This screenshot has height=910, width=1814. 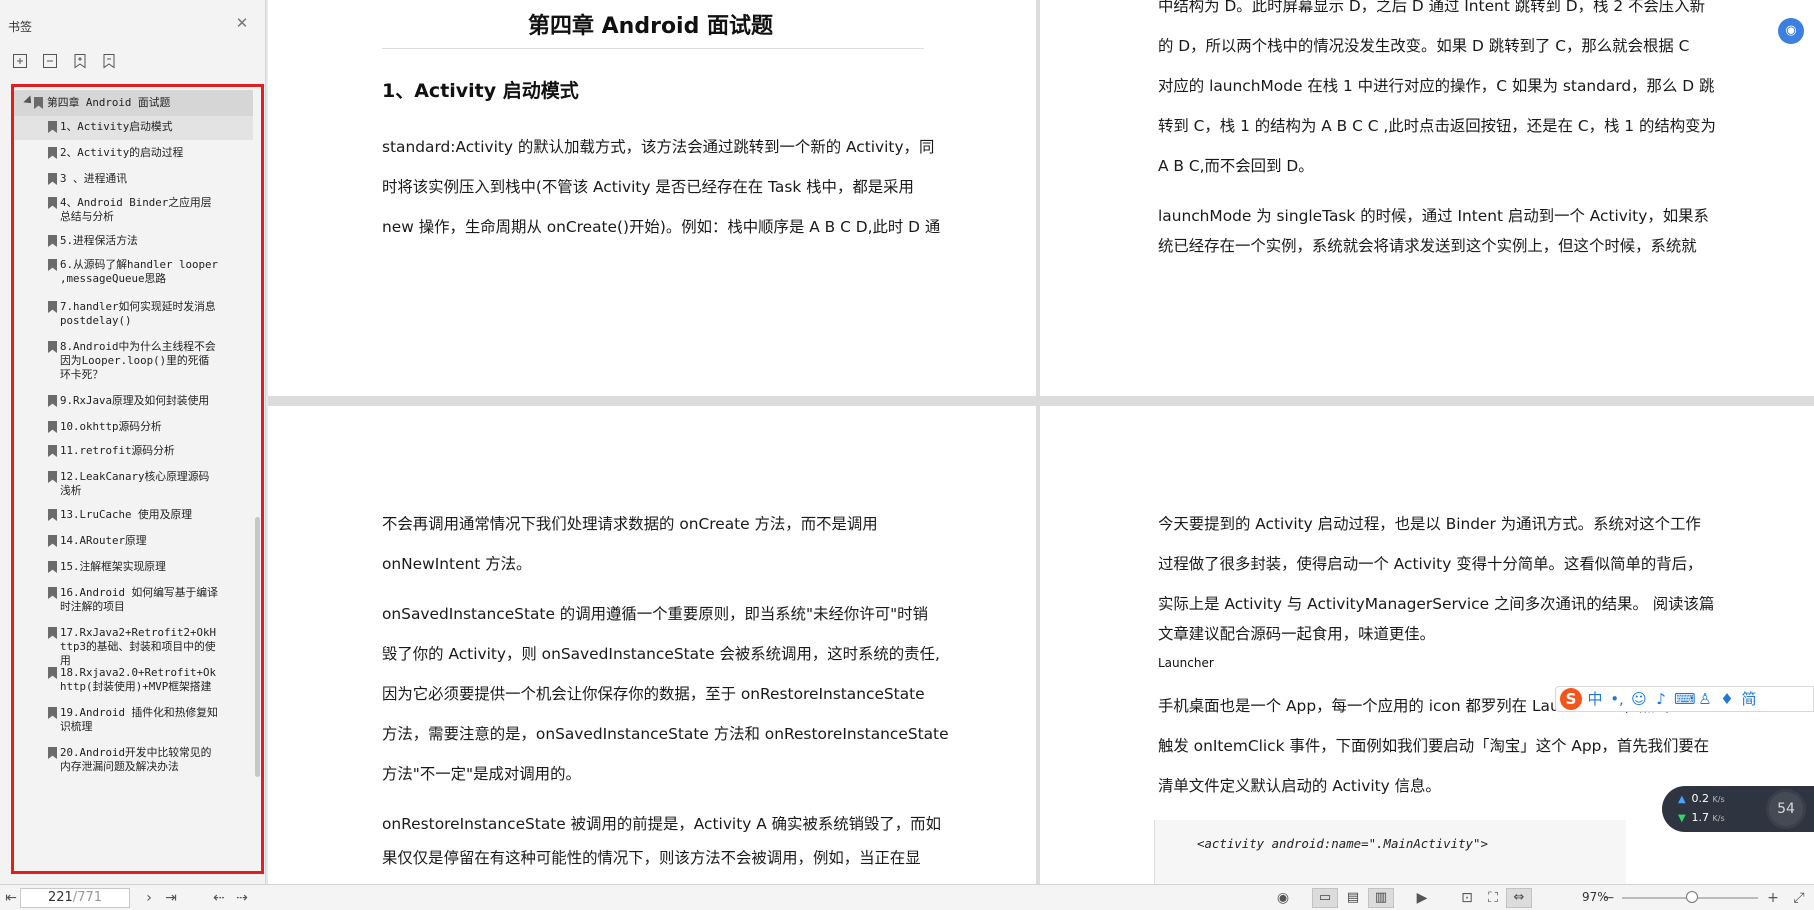 What do you see at coordinates (1424, 46) in the screenshot?
I see `paragraph-line: 的 D，所以两个栈中的情况没发生改变。如果 D 跳转到了 C，那么就会根据 C` at bounding box center [1424, 46].